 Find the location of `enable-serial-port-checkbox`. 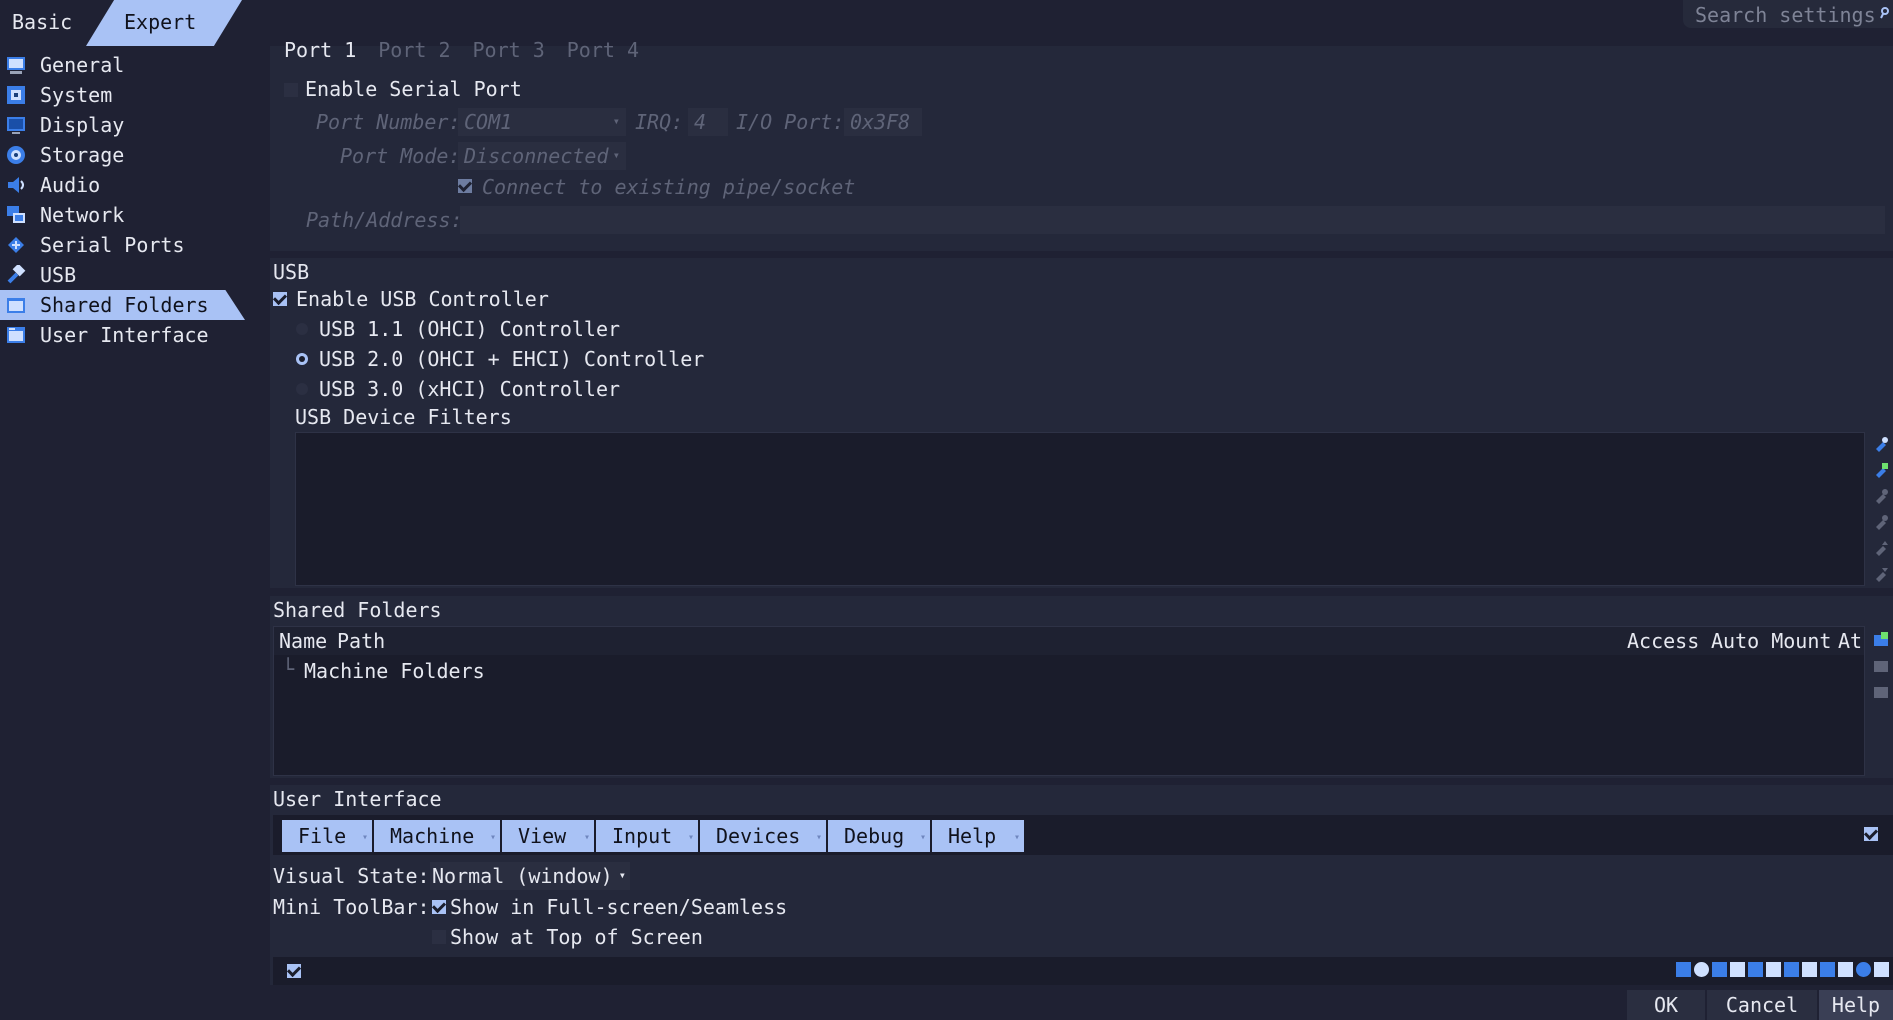

enable-serial-port-checkbox is located at coordinates (291, 90).